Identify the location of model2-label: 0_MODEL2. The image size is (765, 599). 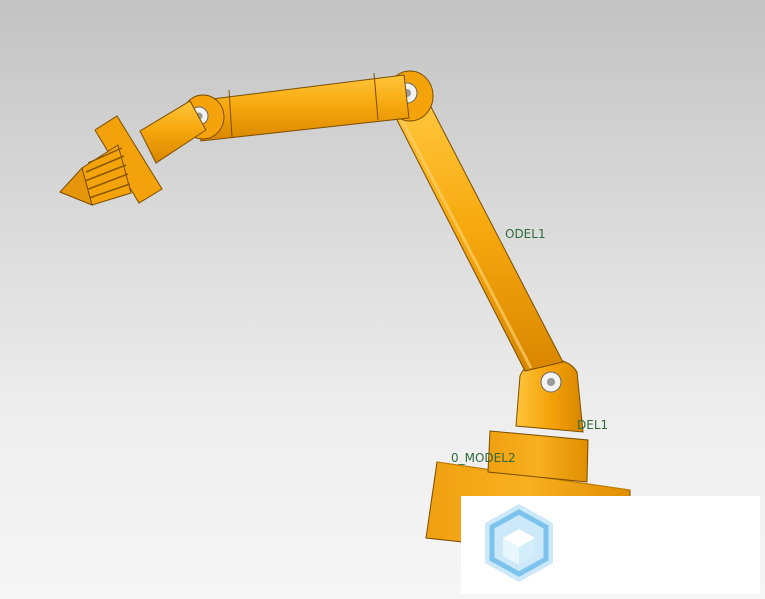
(483, 458).